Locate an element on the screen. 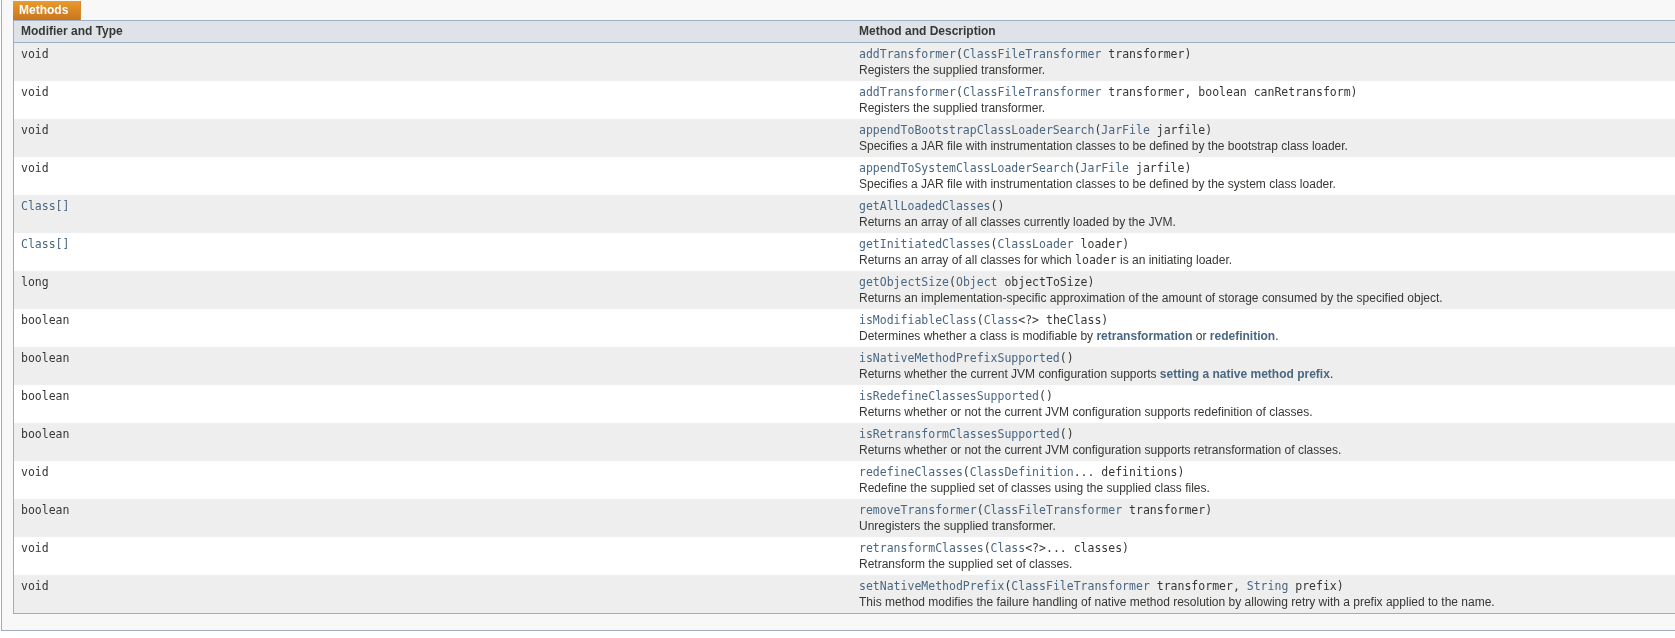 The width and height of the screenshot is (1675, 638). method-signature: addTransformer(ClassFileTransformer transformer) is located at coordinates (1026, 54).